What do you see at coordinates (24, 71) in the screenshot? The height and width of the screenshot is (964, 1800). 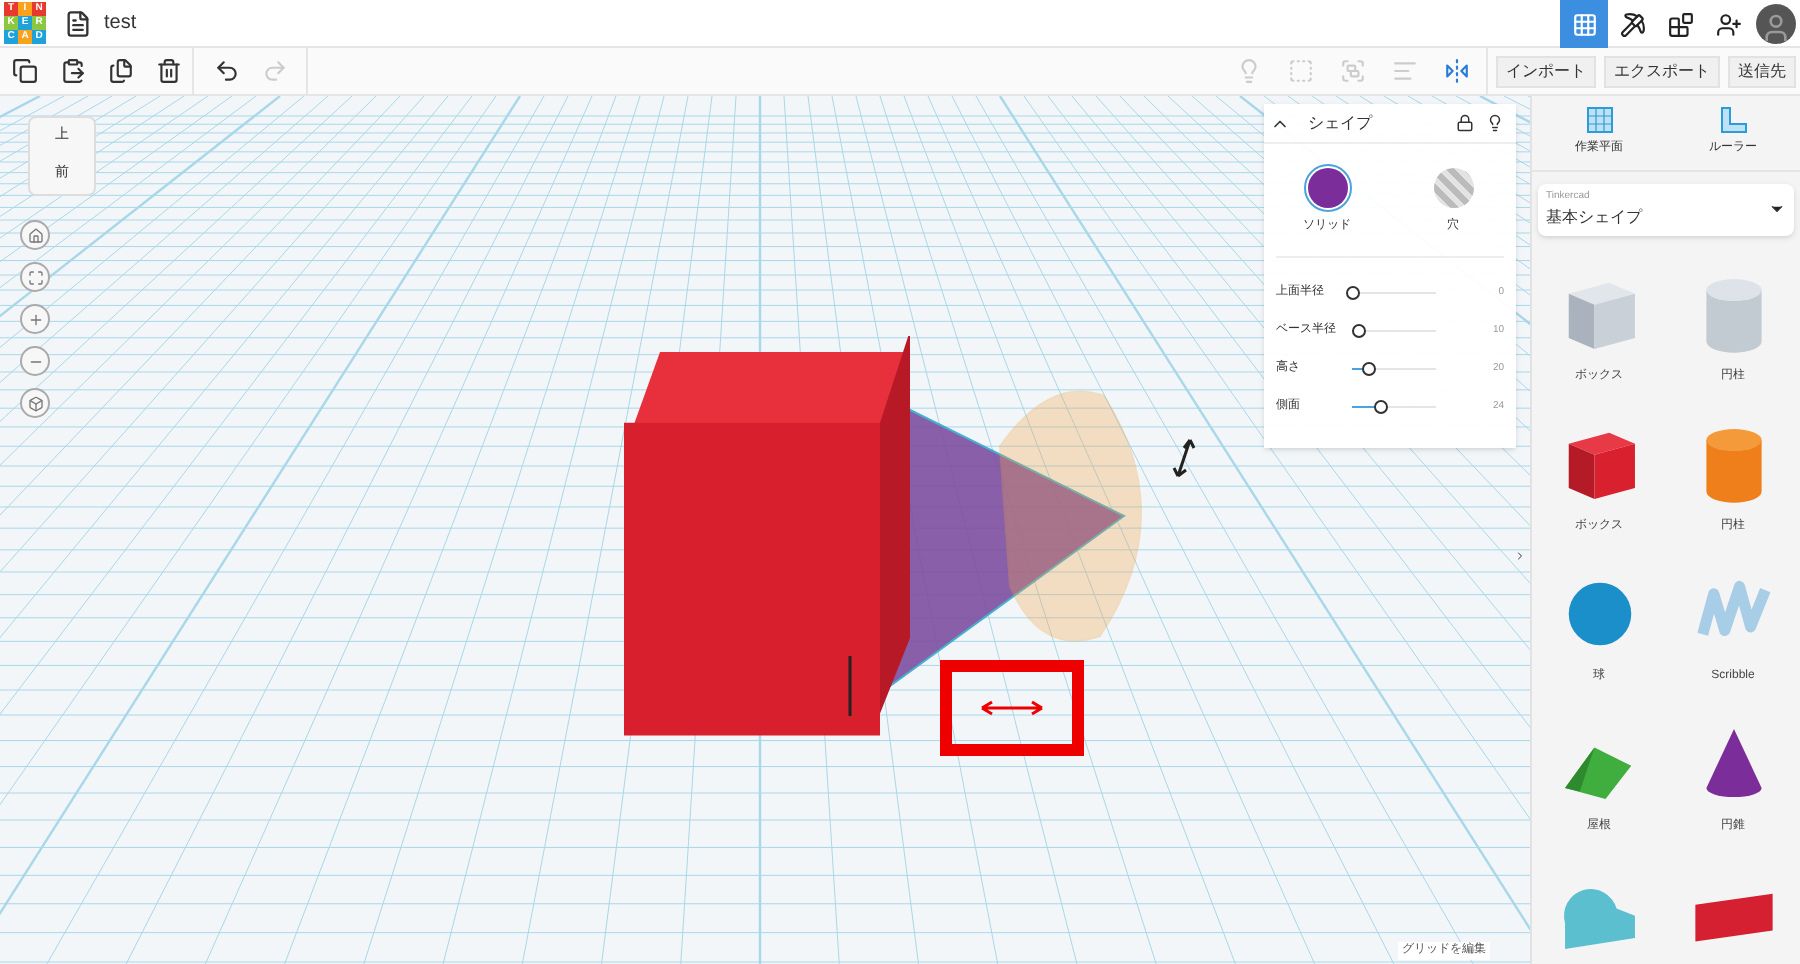 I see `copy-icon` at bounding box center [24, 71].